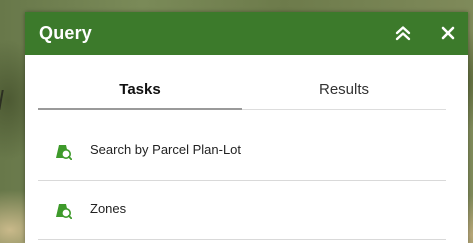 The image size is (473, 243). What do you see at coordinates (66, 33) in the screenshot?
I see `widget-title: Query` at bounding box center [66, 33].